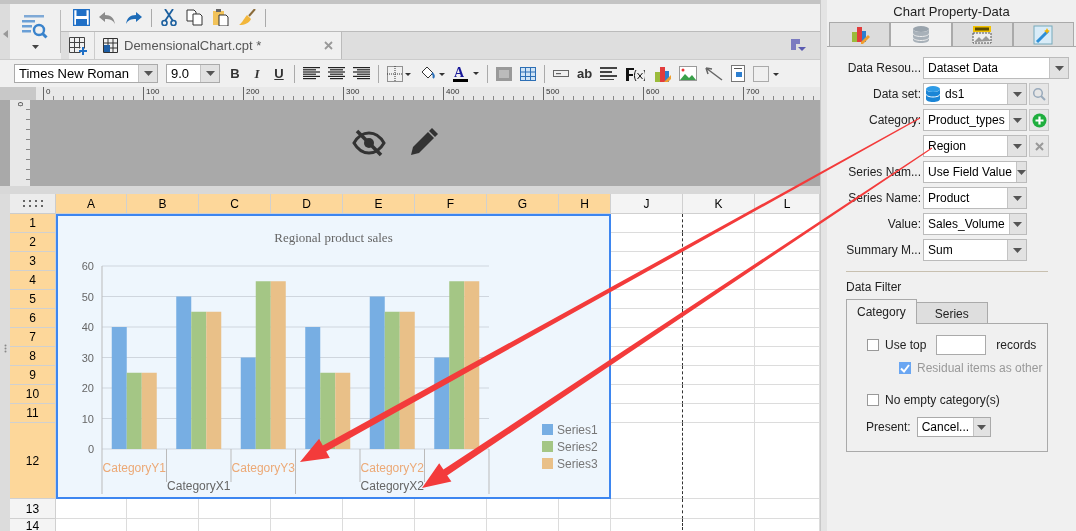 This screenshot has height=531, width=1076. What do you see at coordinates (766, 73) in the screenshot?
I see `frame-icon` at bounding box center [766, 73].